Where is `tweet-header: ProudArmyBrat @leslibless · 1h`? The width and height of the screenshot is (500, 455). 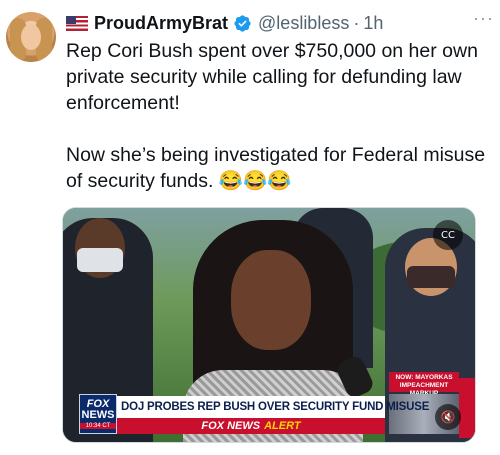
tweet-header: ProudArmyBrat @leslibless · 1h is located at coordinates (278, 23).